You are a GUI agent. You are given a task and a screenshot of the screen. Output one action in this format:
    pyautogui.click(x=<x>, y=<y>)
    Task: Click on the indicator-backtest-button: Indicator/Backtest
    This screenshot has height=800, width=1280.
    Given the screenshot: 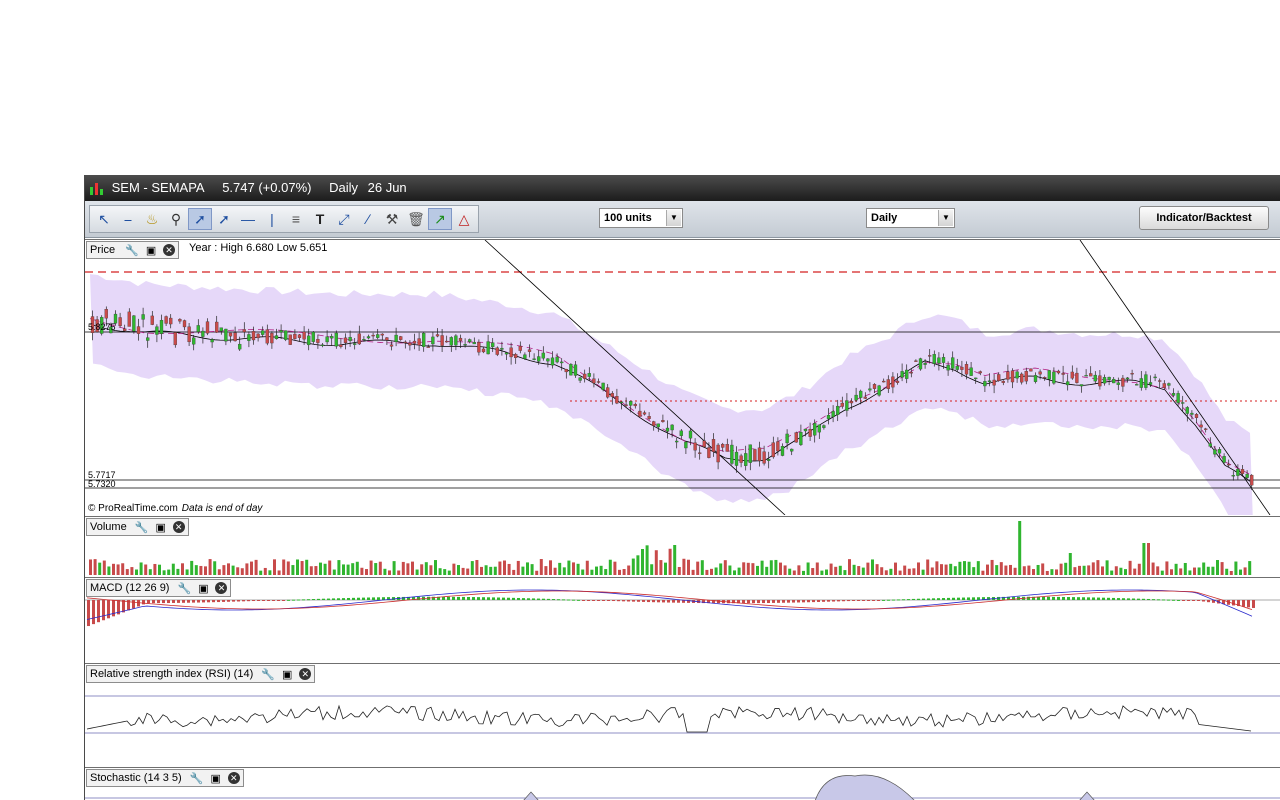 What is the action you would take?
    pyautogui.click(x=1204, y=218)
    